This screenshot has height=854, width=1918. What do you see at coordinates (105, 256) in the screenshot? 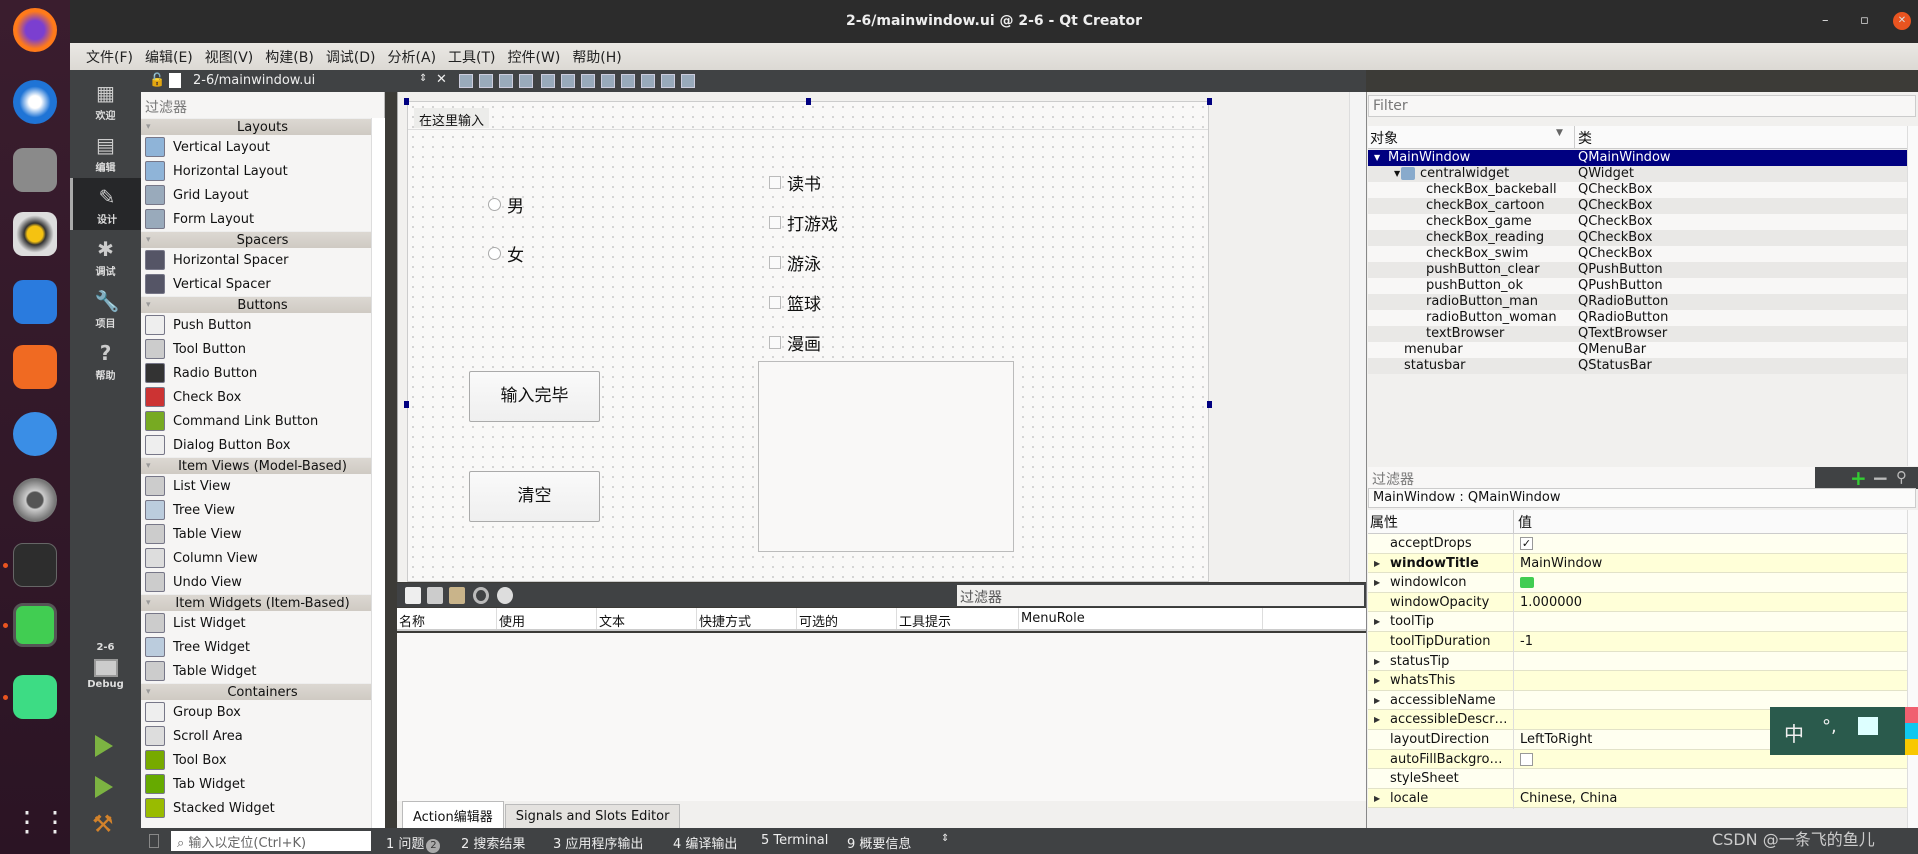
I see `mode-bug: ✱ 调试` at bounding box center [105, 256].